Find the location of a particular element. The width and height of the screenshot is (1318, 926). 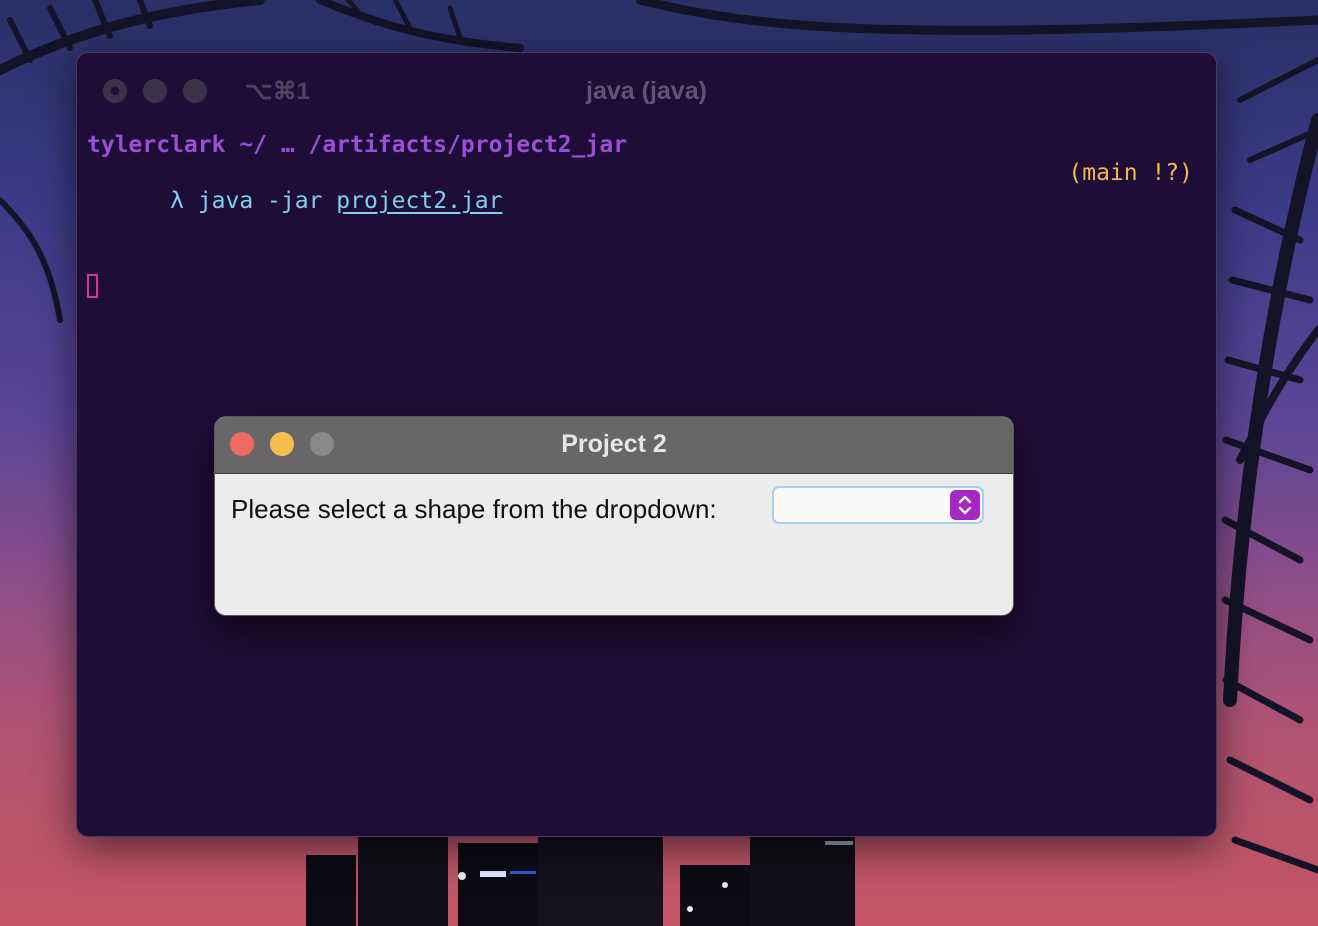

terminal-title: java (java) is located at coordinates (646, 91).